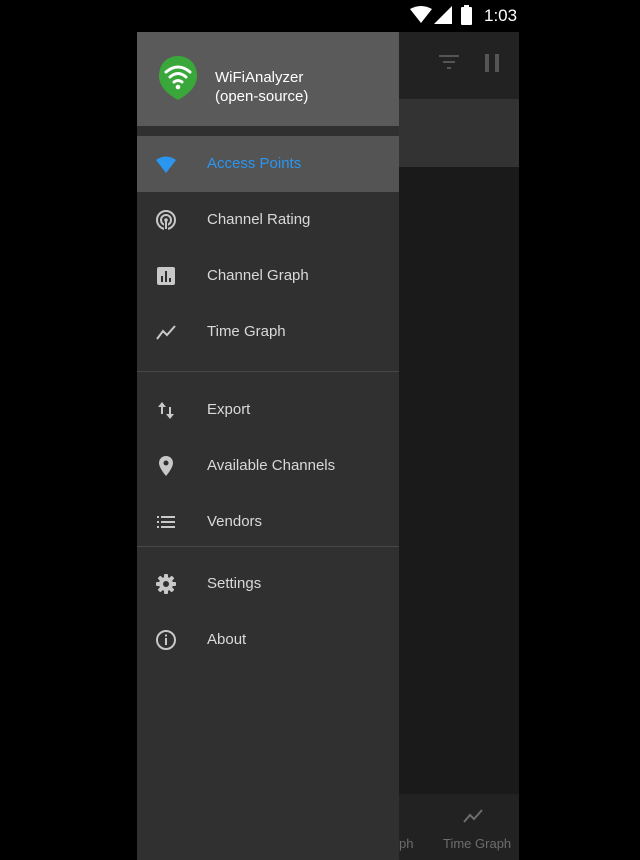 The width and height of the screenshot is (640, 860). What do you see at coordinates (268, 410) in the screenshot?
I see `drawer-item-export: Export` at bounding box center [268, 410].